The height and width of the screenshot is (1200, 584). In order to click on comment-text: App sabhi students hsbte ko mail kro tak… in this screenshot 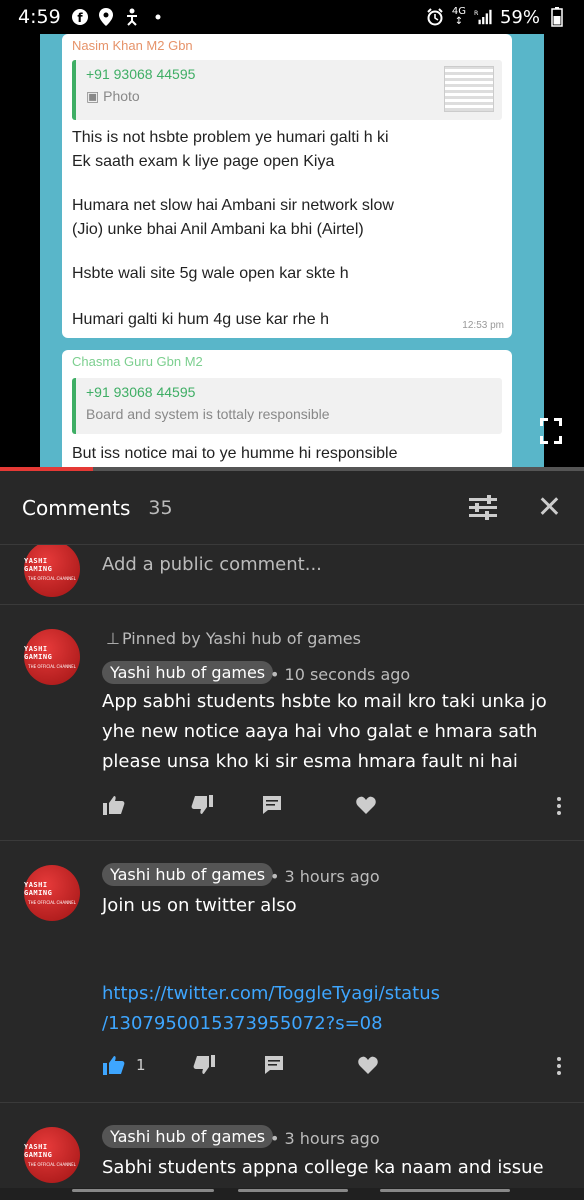, I will do `click(332, 732)`.